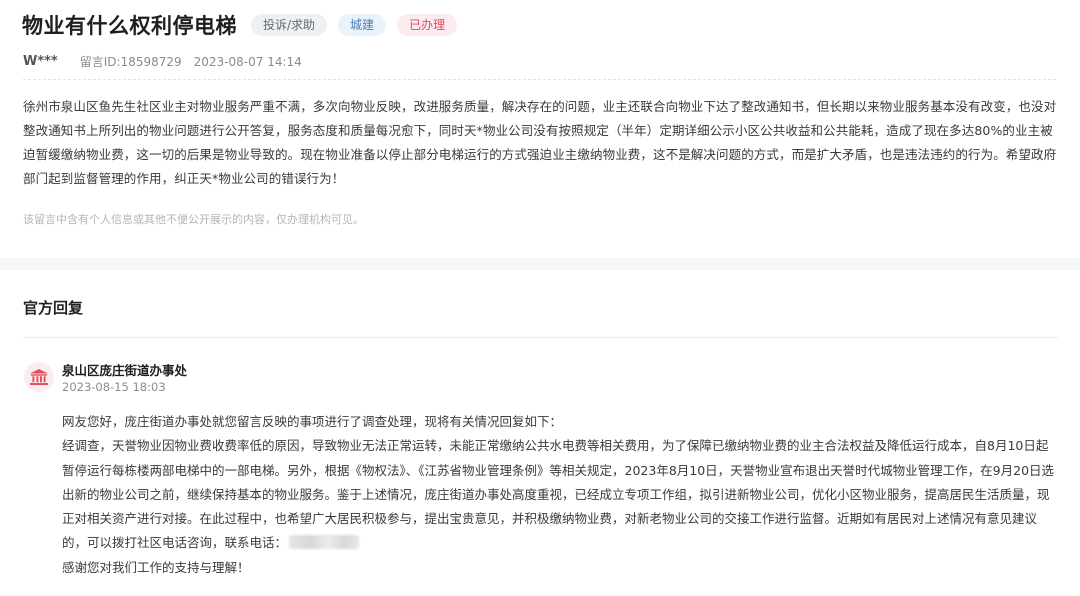 The image size is (1080, 596). I want to click on redacted-phone-number, so click(324, 542).